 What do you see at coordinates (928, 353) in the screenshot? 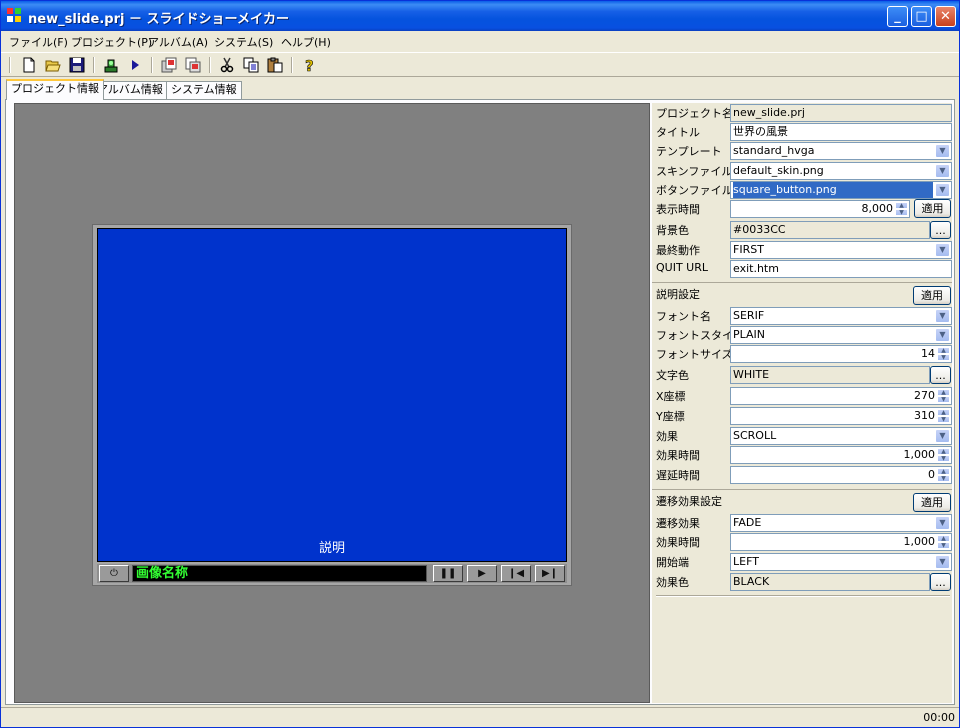
I see `font-size-value: 14` at bounding box center [928, 353].